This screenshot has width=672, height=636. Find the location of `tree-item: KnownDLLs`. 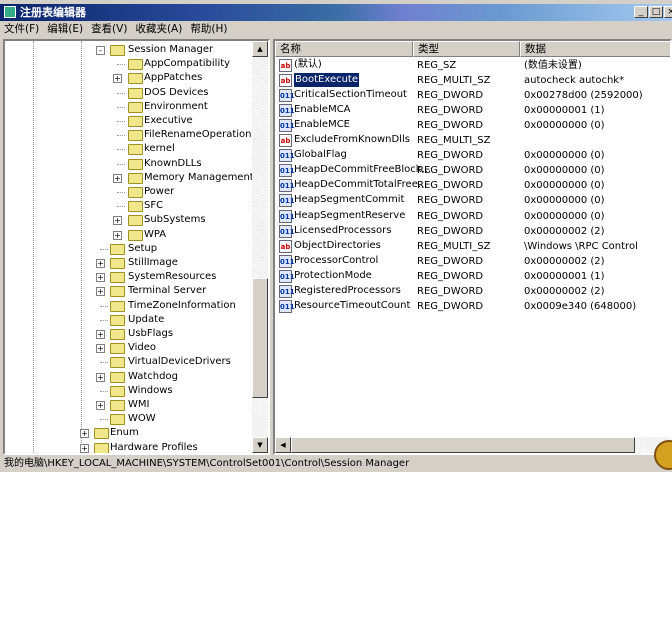

tree-item: KnownDLLs is located at coordinates (130, 164).